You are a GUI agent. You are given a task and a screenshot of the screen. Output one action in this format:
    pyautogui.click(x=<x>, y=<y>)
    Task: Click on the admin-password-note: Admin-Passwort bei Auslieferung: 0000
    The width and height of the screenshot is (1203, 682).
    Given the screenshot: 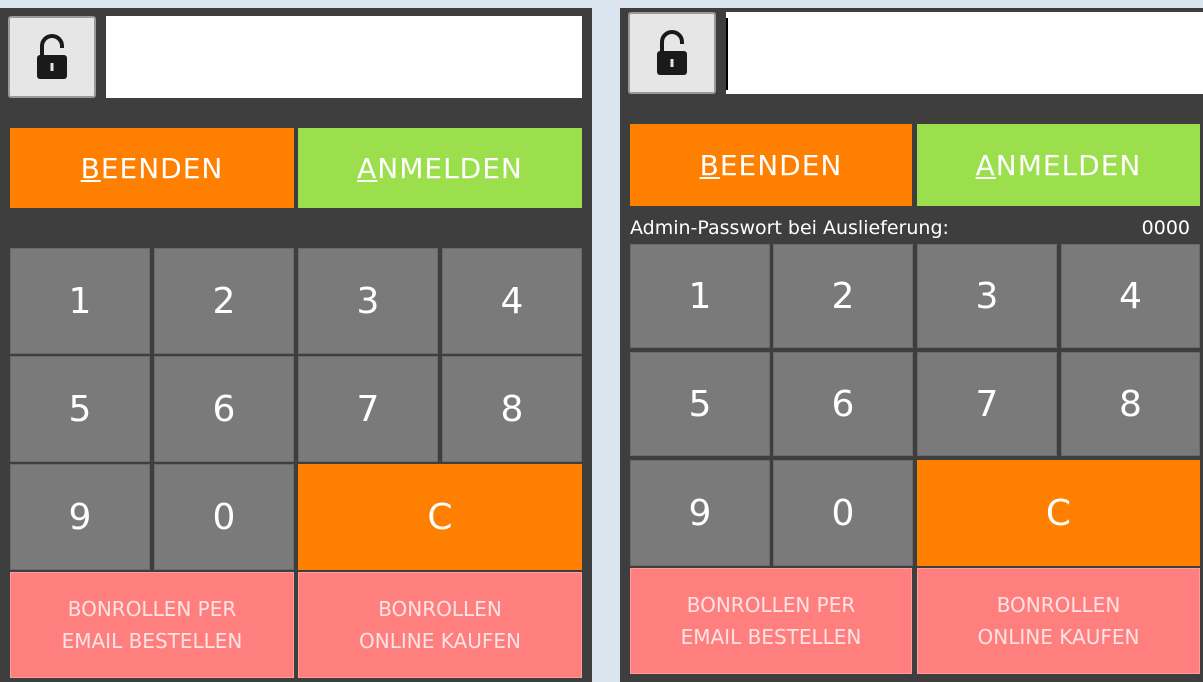 What is the action you would take?
    pyautogui.click(x=910, y=228)
    